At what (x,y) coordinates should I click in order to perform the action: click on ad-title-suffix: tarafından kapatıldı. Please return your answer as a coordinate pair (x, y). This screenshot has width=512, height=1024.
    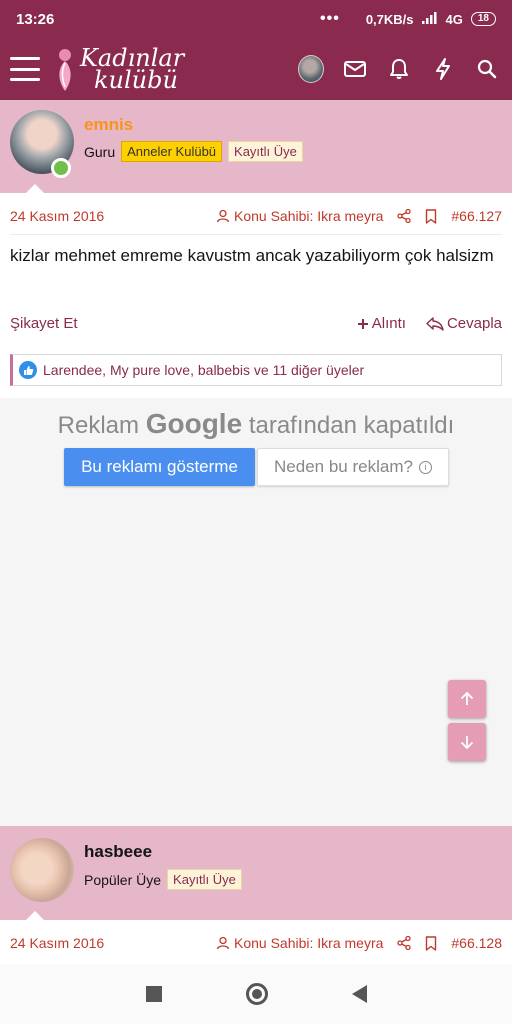
    Looking at the image, I should click on (351, 425).